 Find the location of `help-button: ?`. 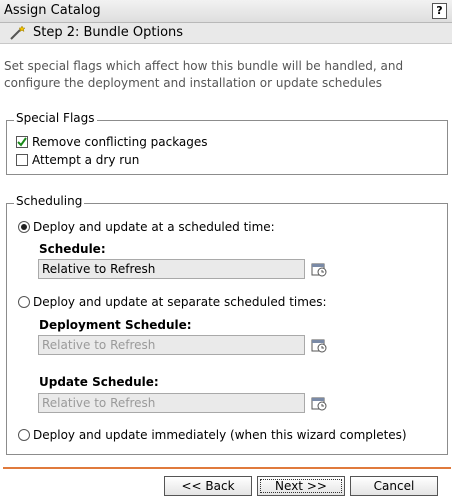

help-button: ? is located at coordinates (439, 11).